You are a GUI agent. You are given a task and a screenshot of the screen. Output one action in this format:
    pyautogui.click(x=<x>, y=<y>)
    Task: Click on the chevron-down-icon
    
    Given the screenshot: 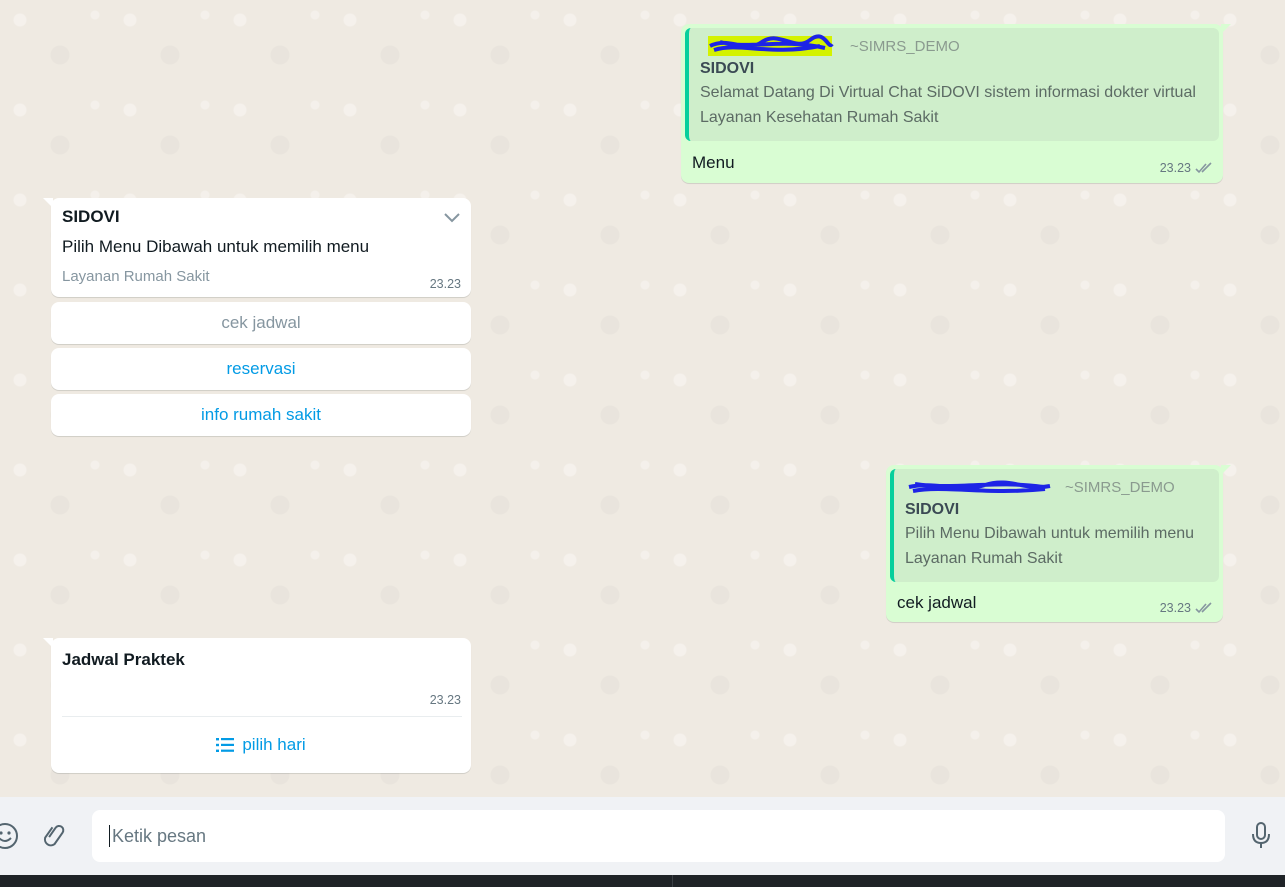 What is the action you would take?
    pyautogui.click(x=452, y=217)
    